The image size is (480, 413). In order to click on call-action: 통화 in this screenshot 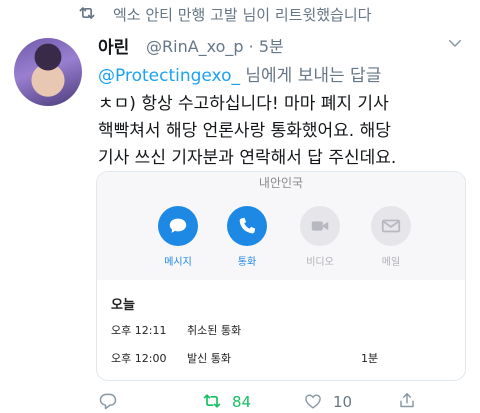, I will do `click(247, 237)`.